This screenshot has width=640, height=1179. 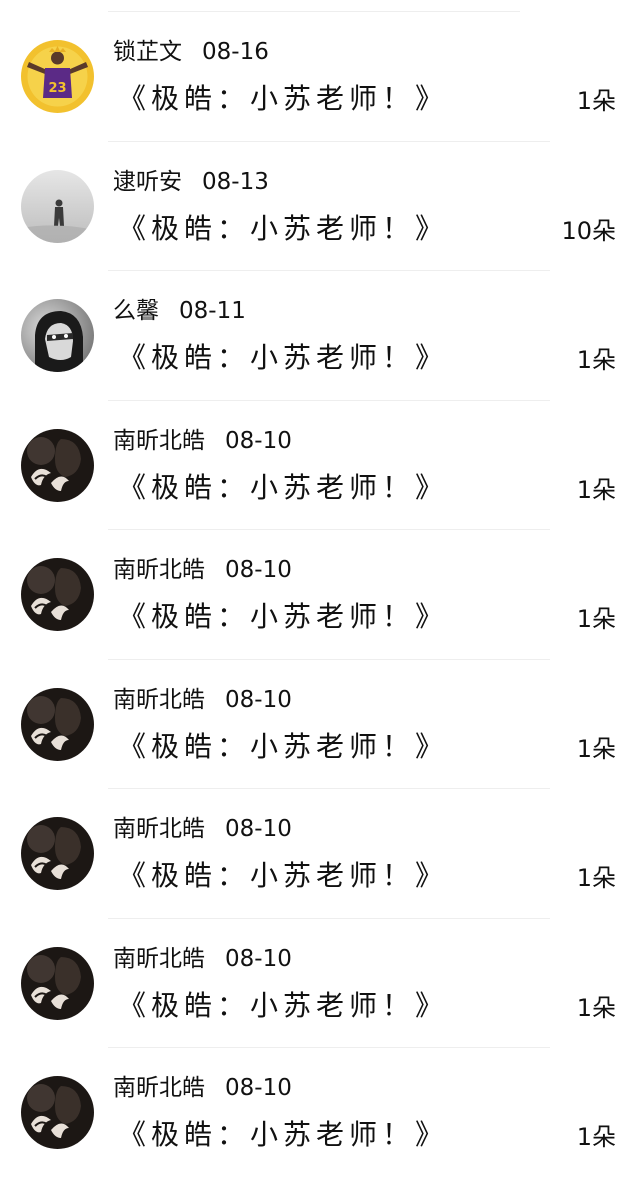 I want to click on gift-count: 10朵, so click(x=588, y=230).